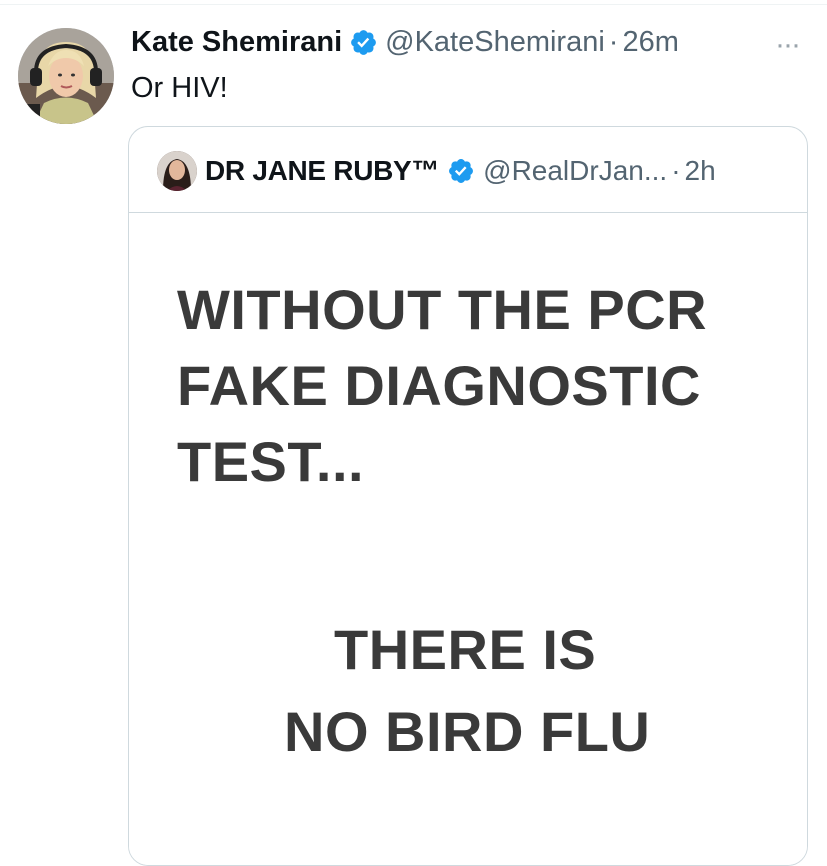 This screenshot has width=827, height=866. I want to click on tweet-timestamp: 26m, so click(650, 42).